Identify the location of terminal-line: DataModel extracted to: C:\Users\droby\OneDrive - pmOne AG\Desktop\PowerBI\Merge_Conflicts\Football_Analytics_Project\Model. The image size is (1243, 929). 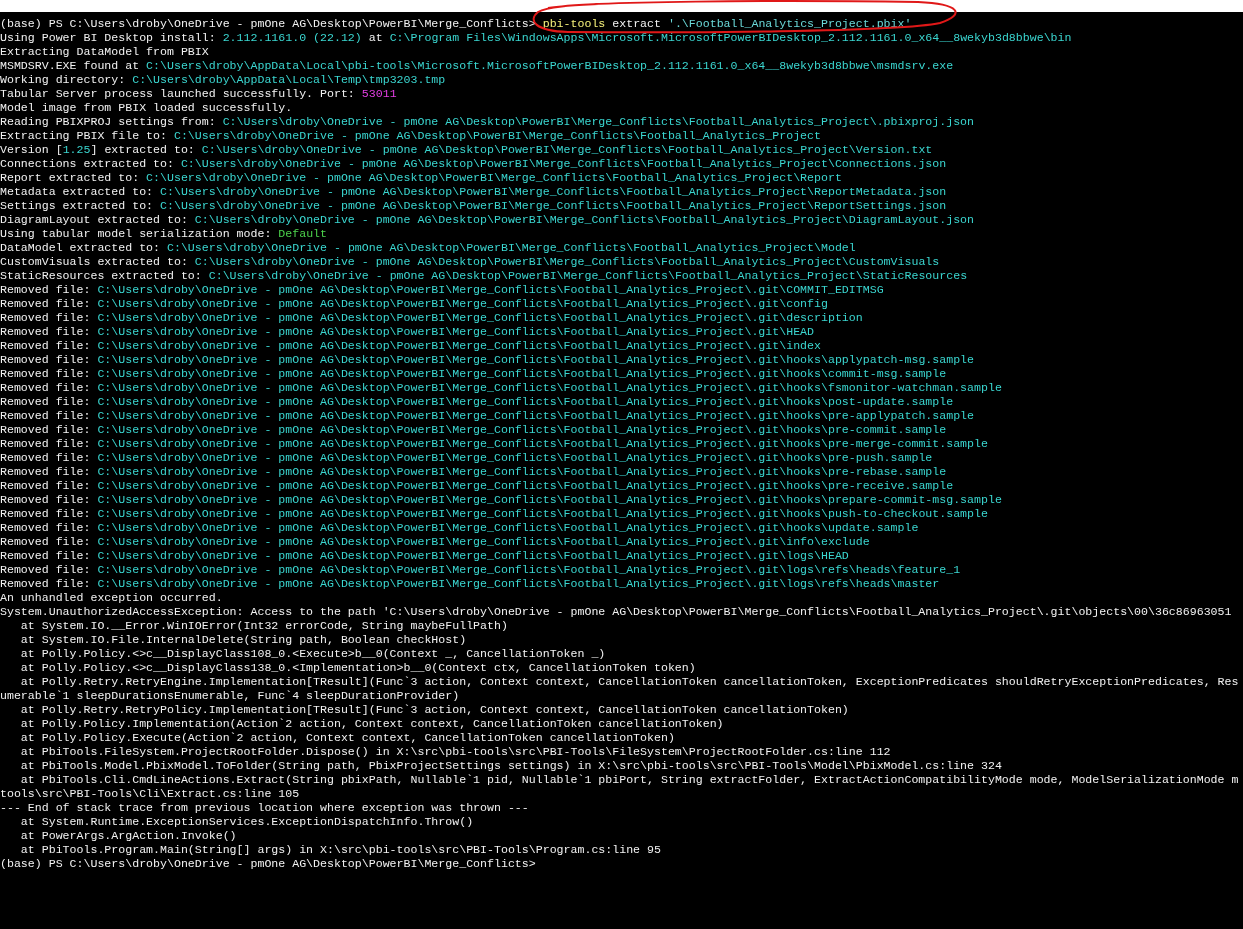
(428, 248).